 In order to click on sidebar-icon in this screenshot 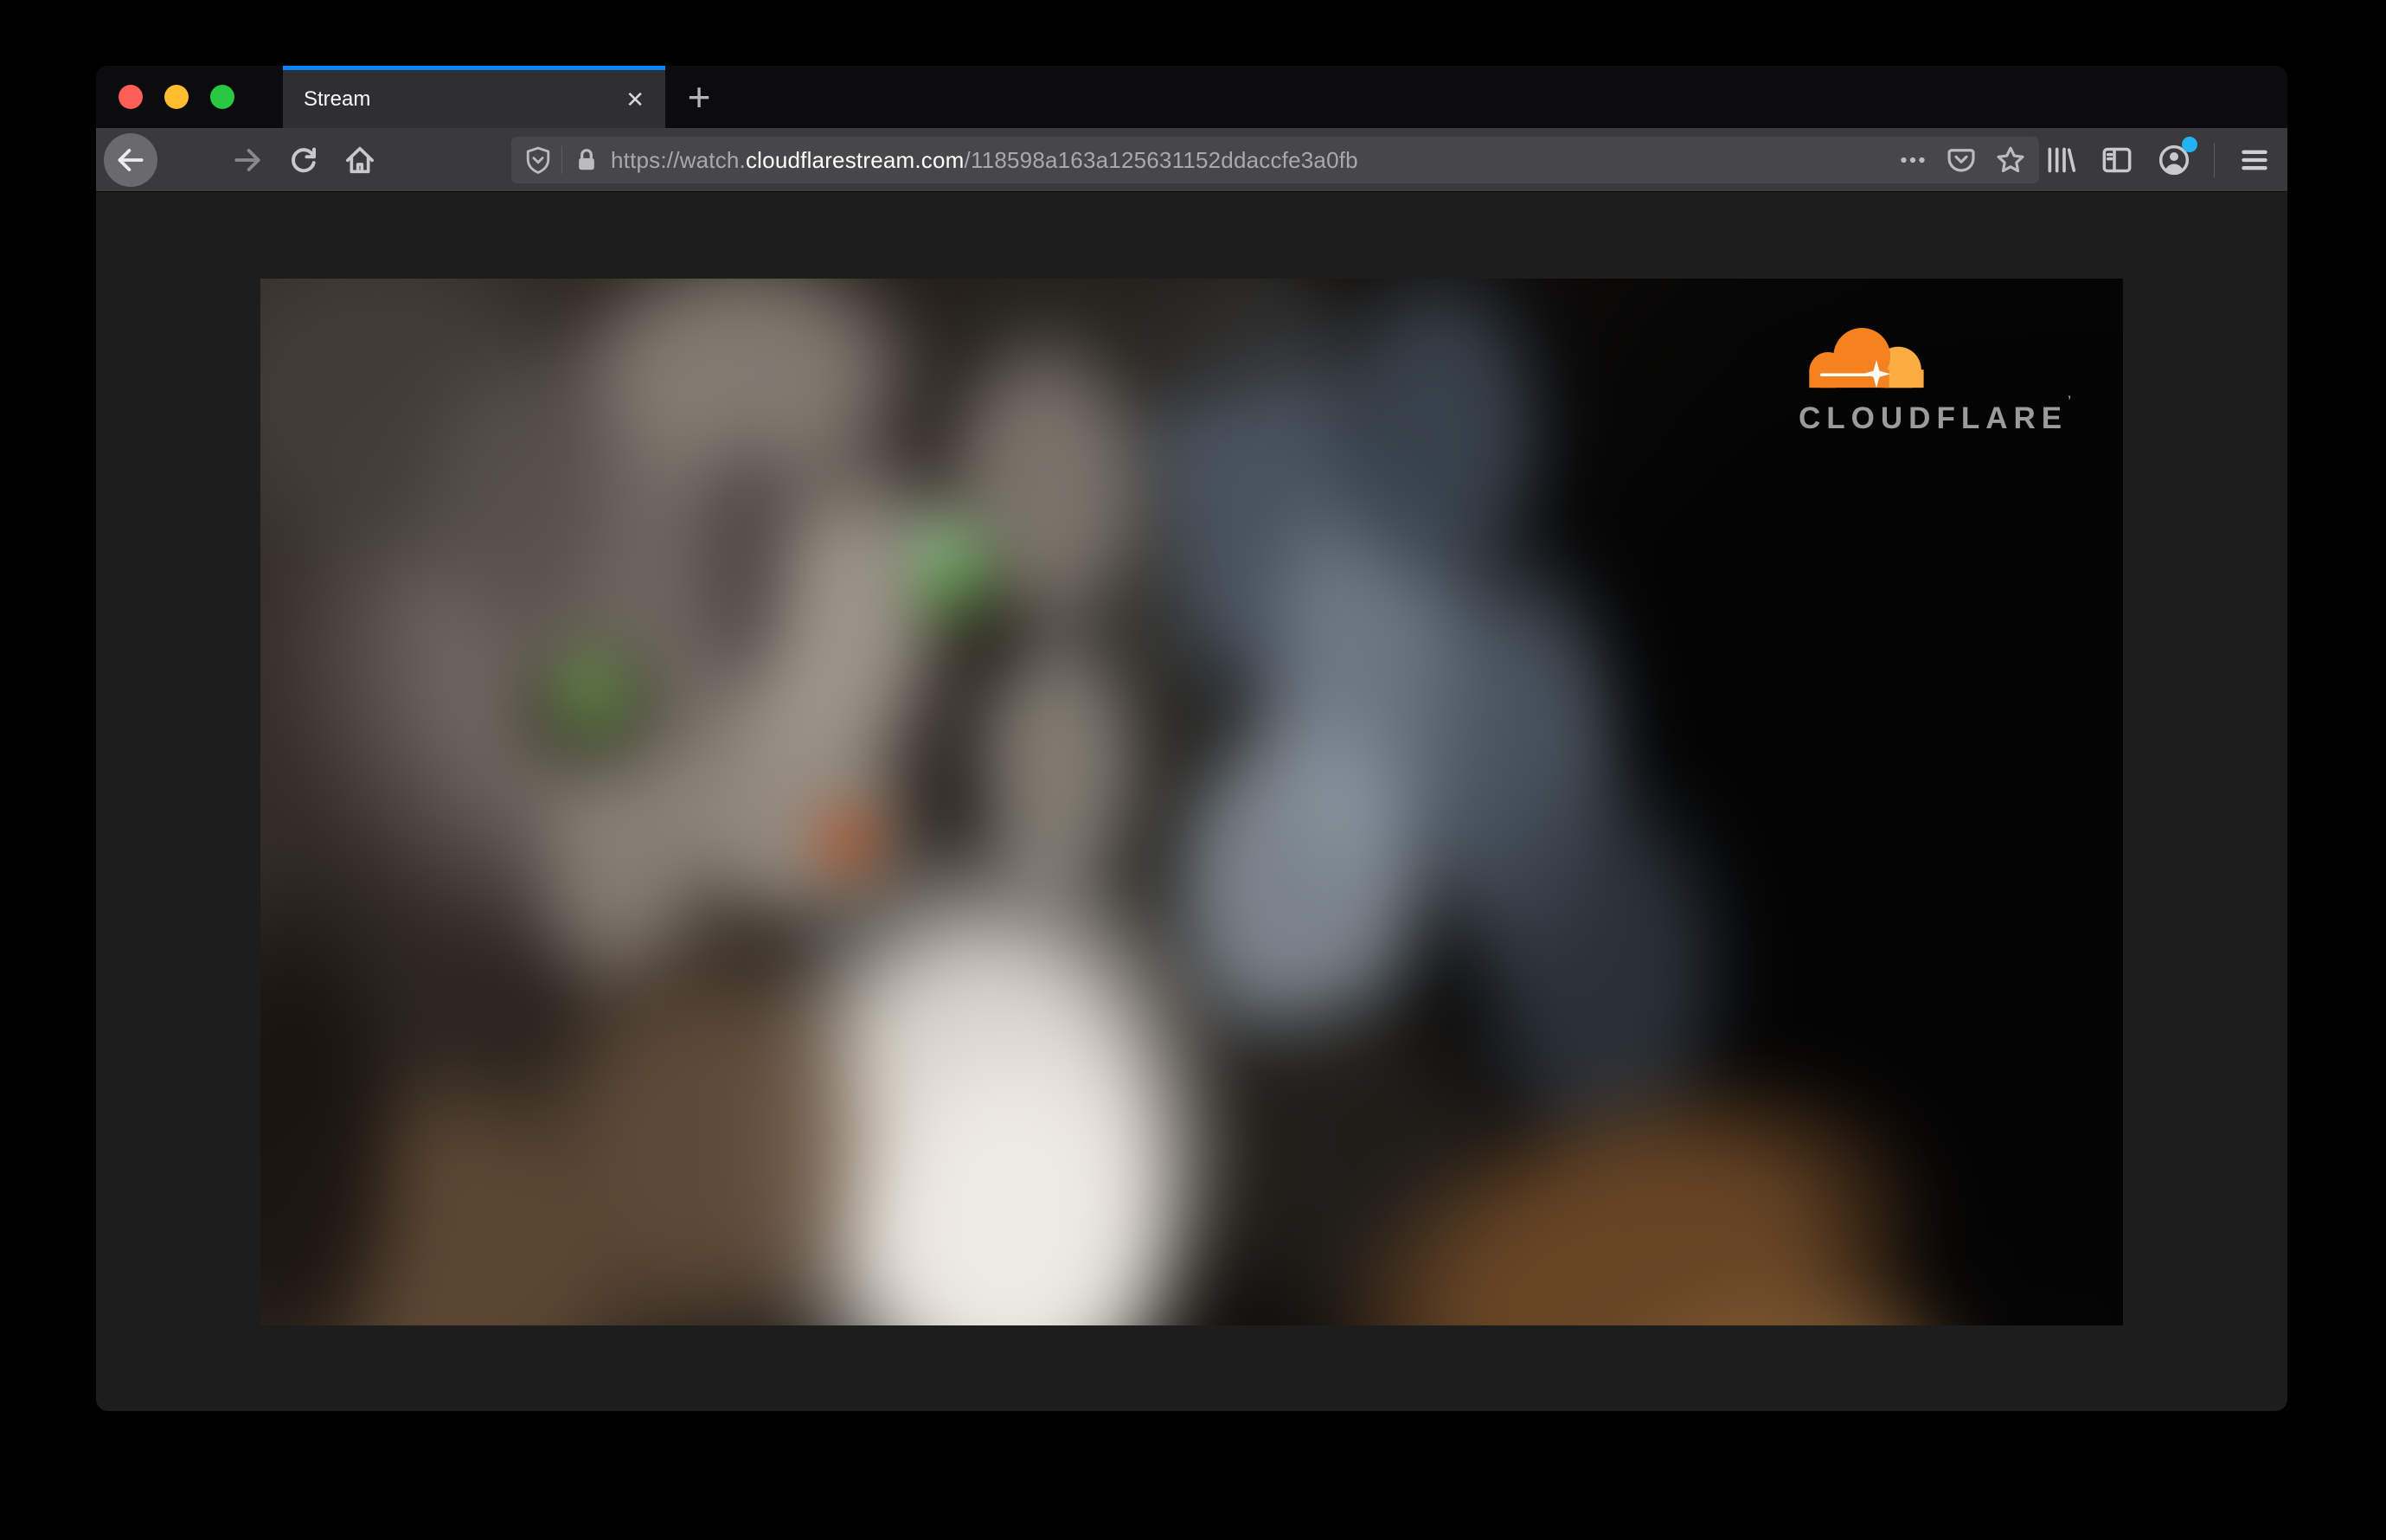, I will do `click(2117, 160)`.